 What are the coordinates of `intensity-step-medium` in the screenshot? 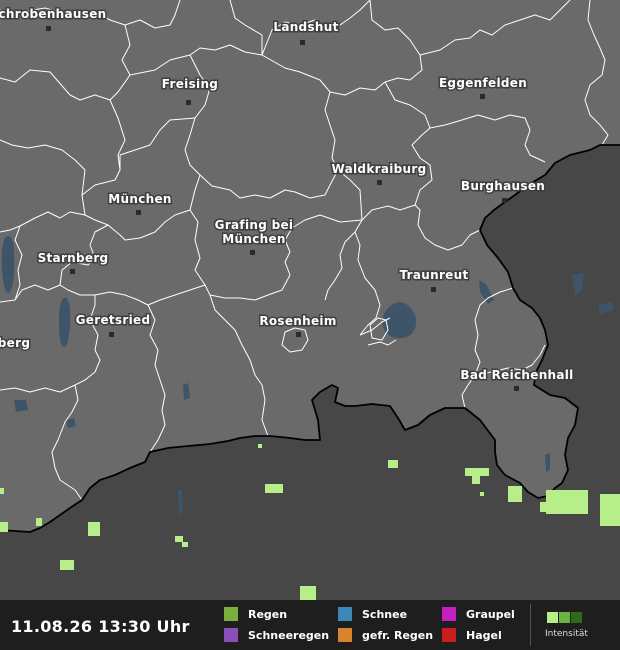 It's located at (564, 617).